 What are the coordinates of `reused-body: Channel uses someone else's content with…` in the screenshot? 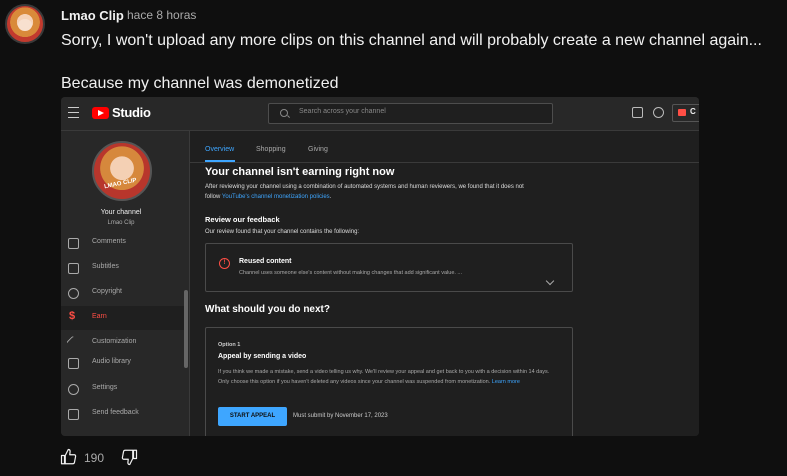 It's located at (351, 273).